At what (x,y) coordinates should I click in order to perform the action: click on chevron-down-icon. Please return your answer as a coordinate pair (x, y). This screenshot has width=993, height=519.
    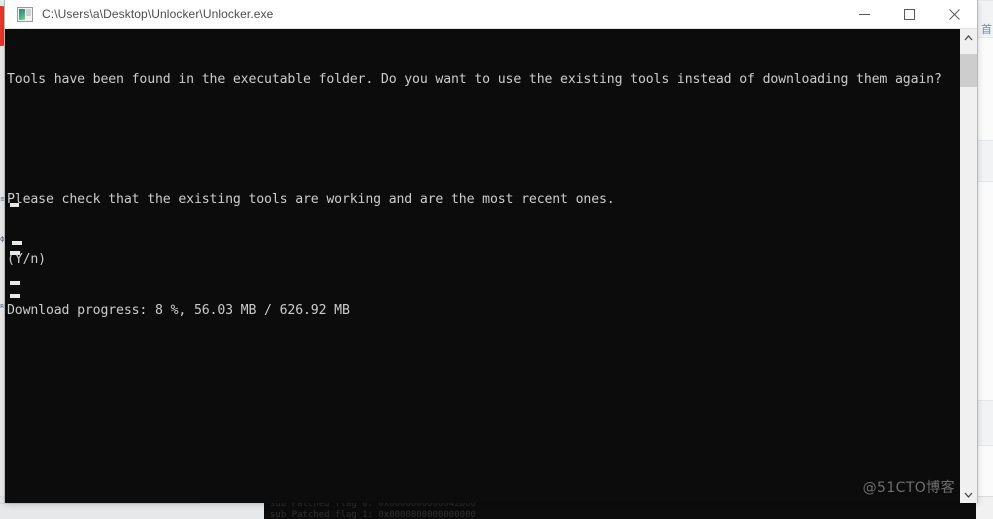
    Looking at the image, I should click on (968, 495).